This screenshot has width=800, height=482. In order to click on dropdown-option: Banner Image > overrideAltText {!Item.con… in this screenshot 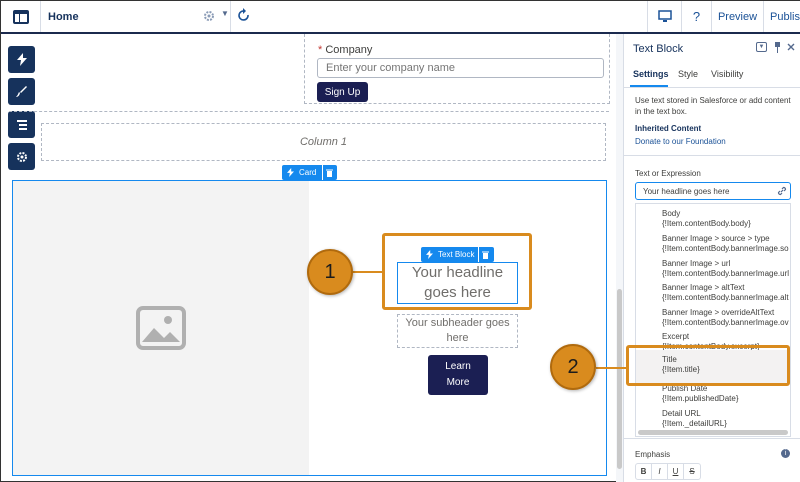, I will do `click(713, 318)`.